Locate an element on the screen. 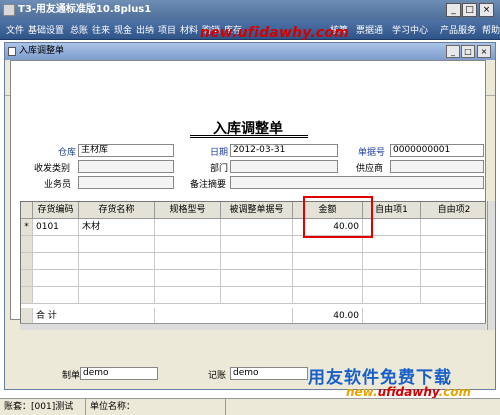 This screenshot has width=500, height=415. date-field: 2012-03-31 is located at coordinates (284, 150).